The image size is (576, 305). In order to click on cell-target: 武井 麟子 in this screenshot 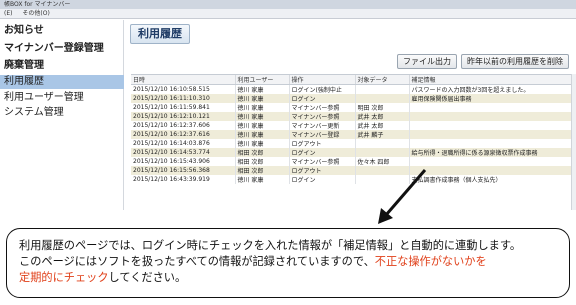, I will do `click(382, 134)`.